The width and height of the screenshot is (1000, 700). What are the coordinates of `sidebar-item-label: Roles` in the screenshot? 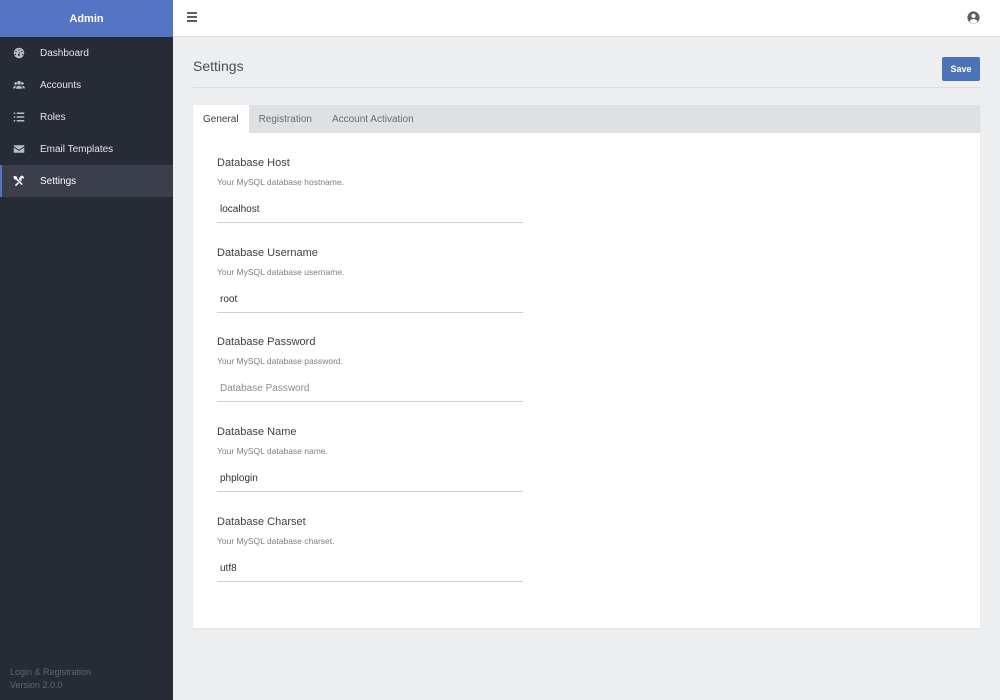 It's located at (53, 117).